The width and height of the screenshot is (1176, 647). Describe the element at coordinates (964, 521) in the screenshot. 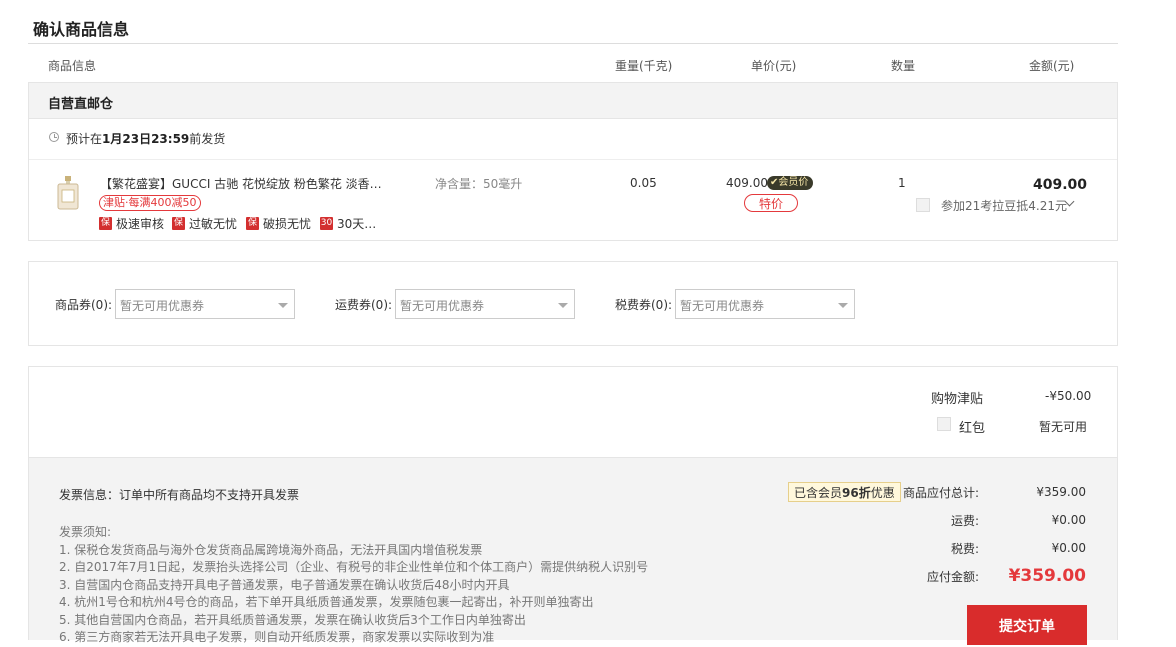

I see `shipping-fee-label: 运费:` at that location.